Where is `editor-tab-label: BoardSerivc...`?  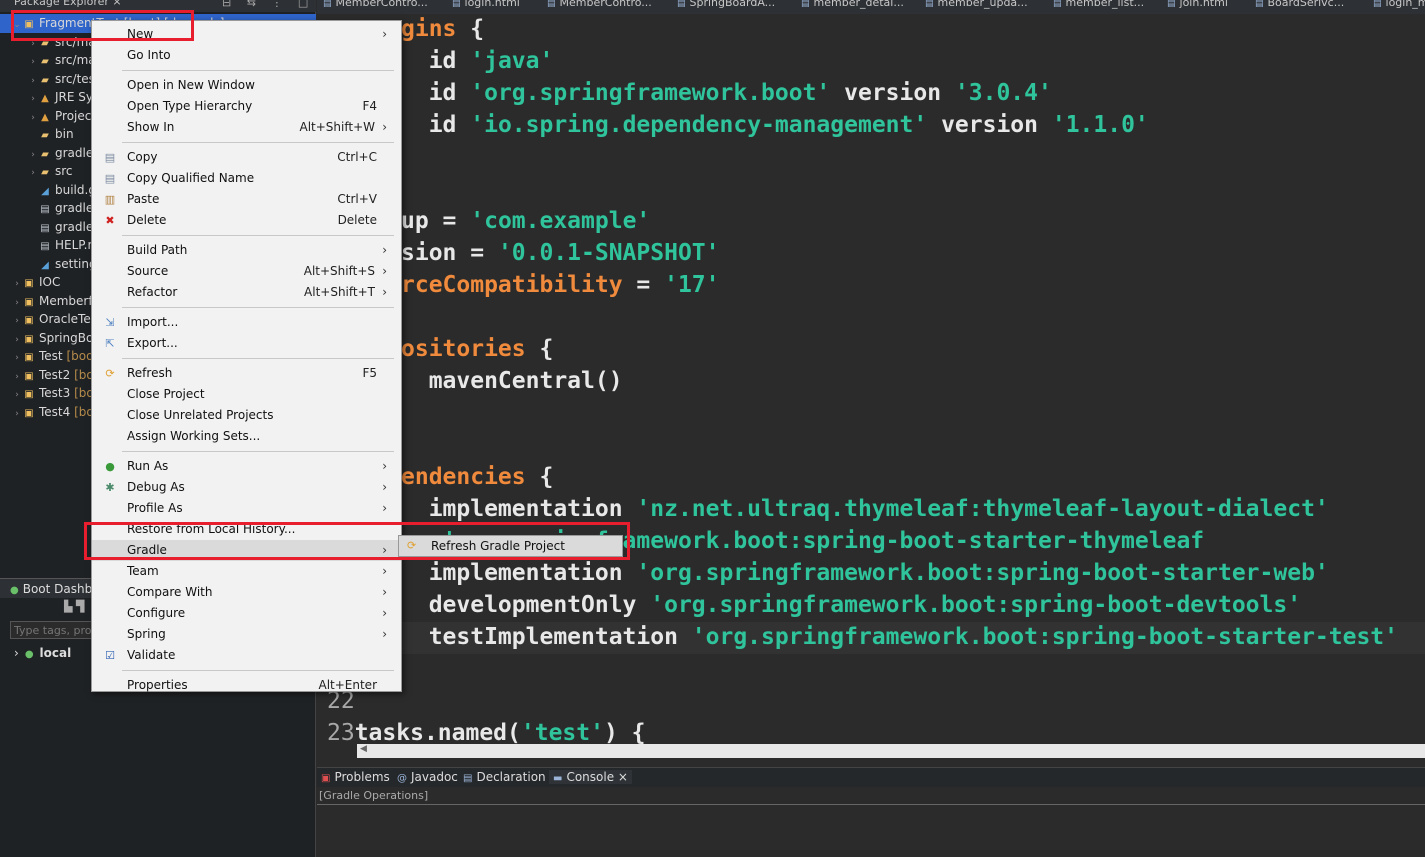 editor-tab-label: BoardSerivc... is located at coordinates (1306, 4).